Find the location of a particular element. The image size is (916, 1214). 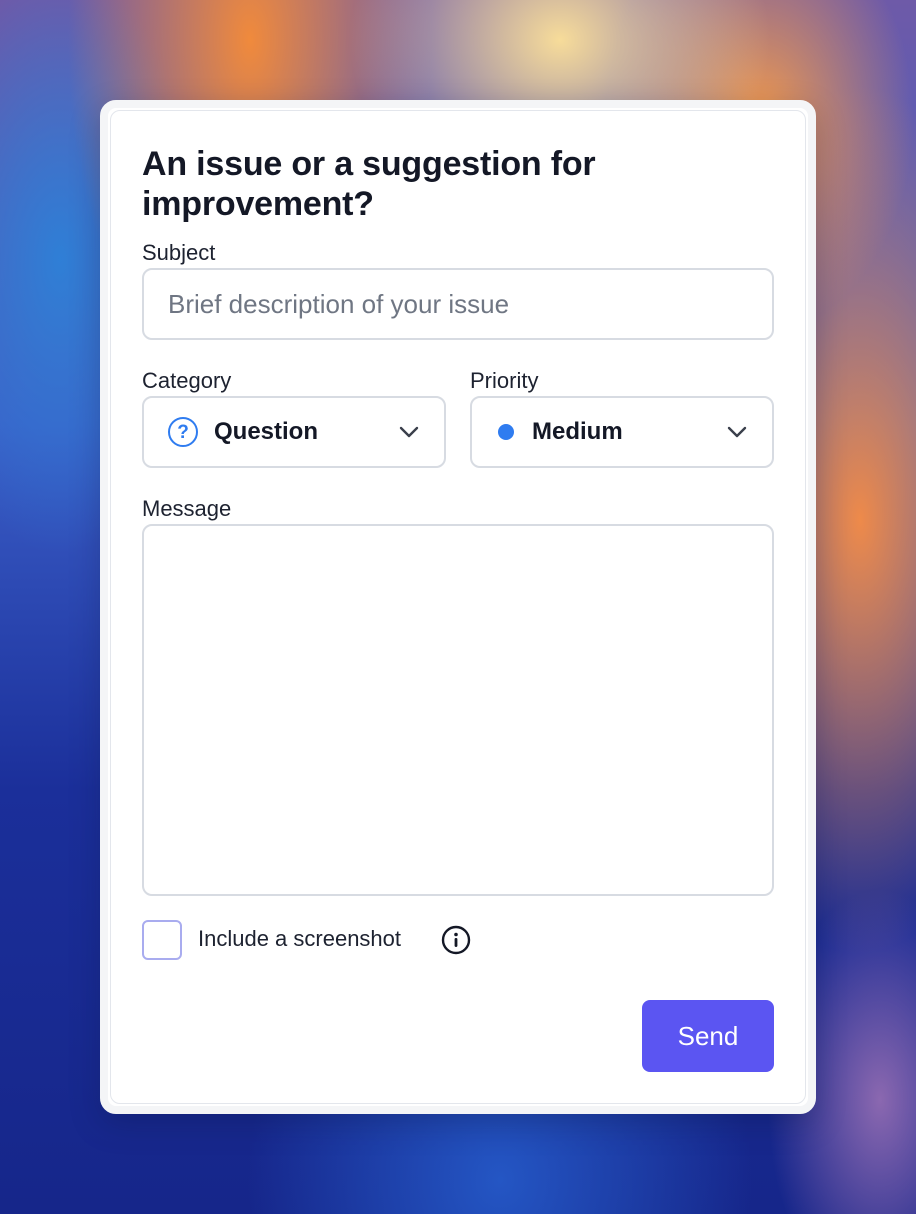

priority-dot-icon is located at coordinates (506, 432).